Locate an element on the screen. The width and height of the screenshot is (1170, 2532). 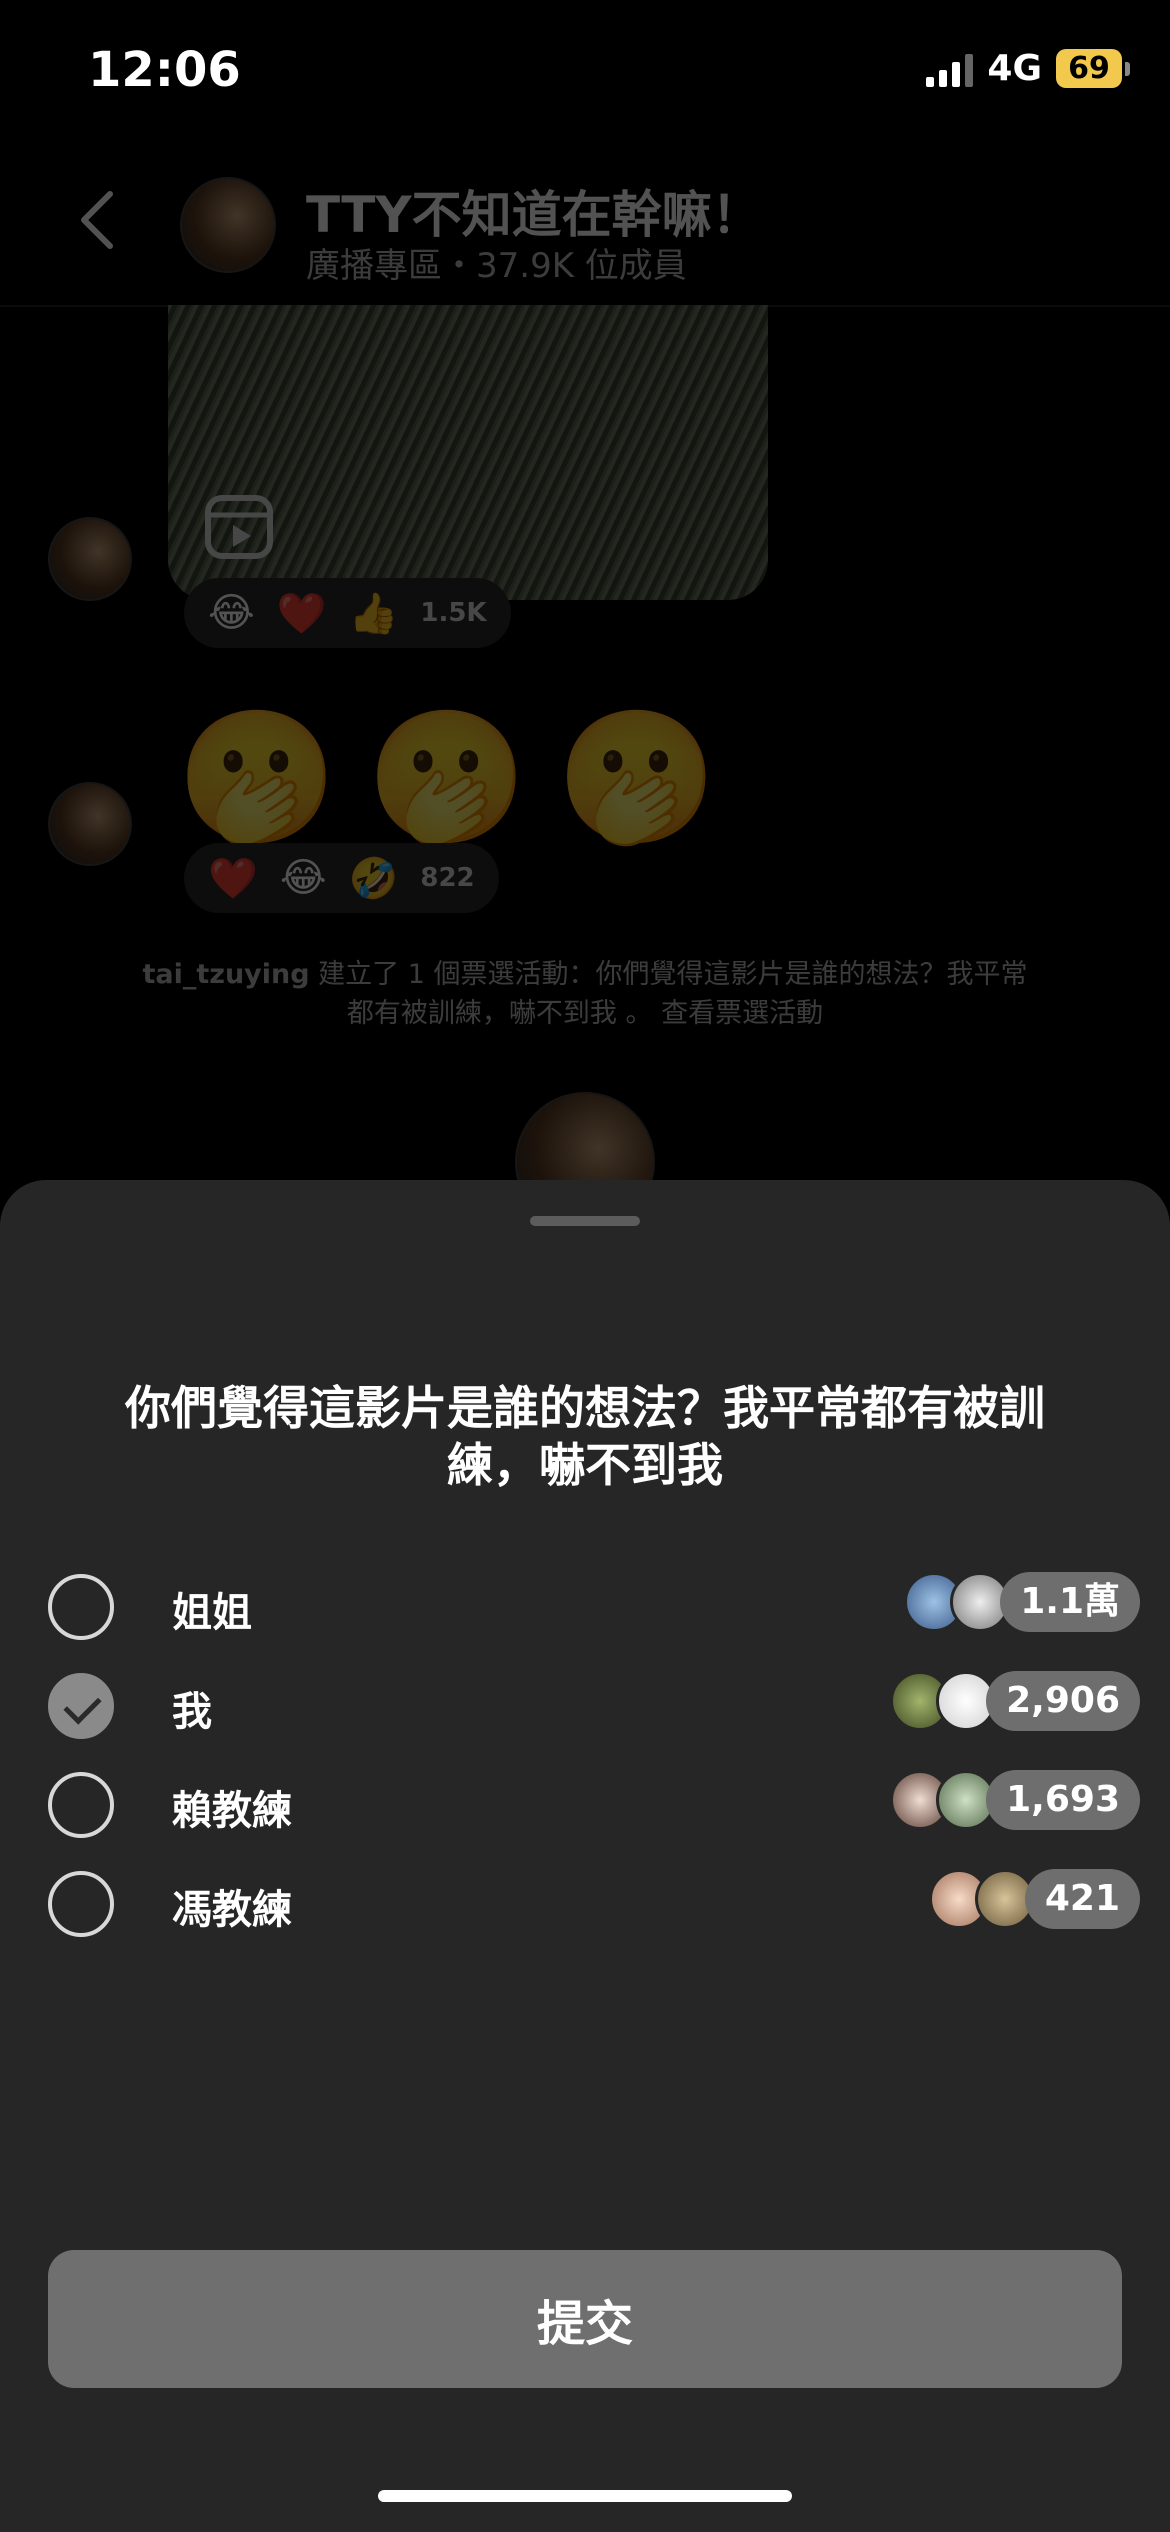
voter-summary: 1.1萬 is located at coordinates (1022, 1602).